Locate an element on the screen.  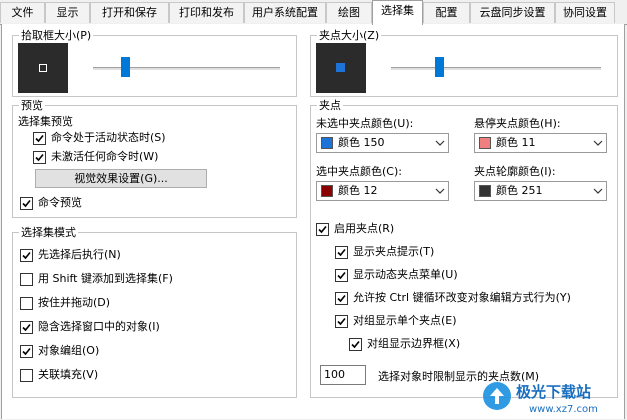
grip-preview is located at coordinates (341, 68).